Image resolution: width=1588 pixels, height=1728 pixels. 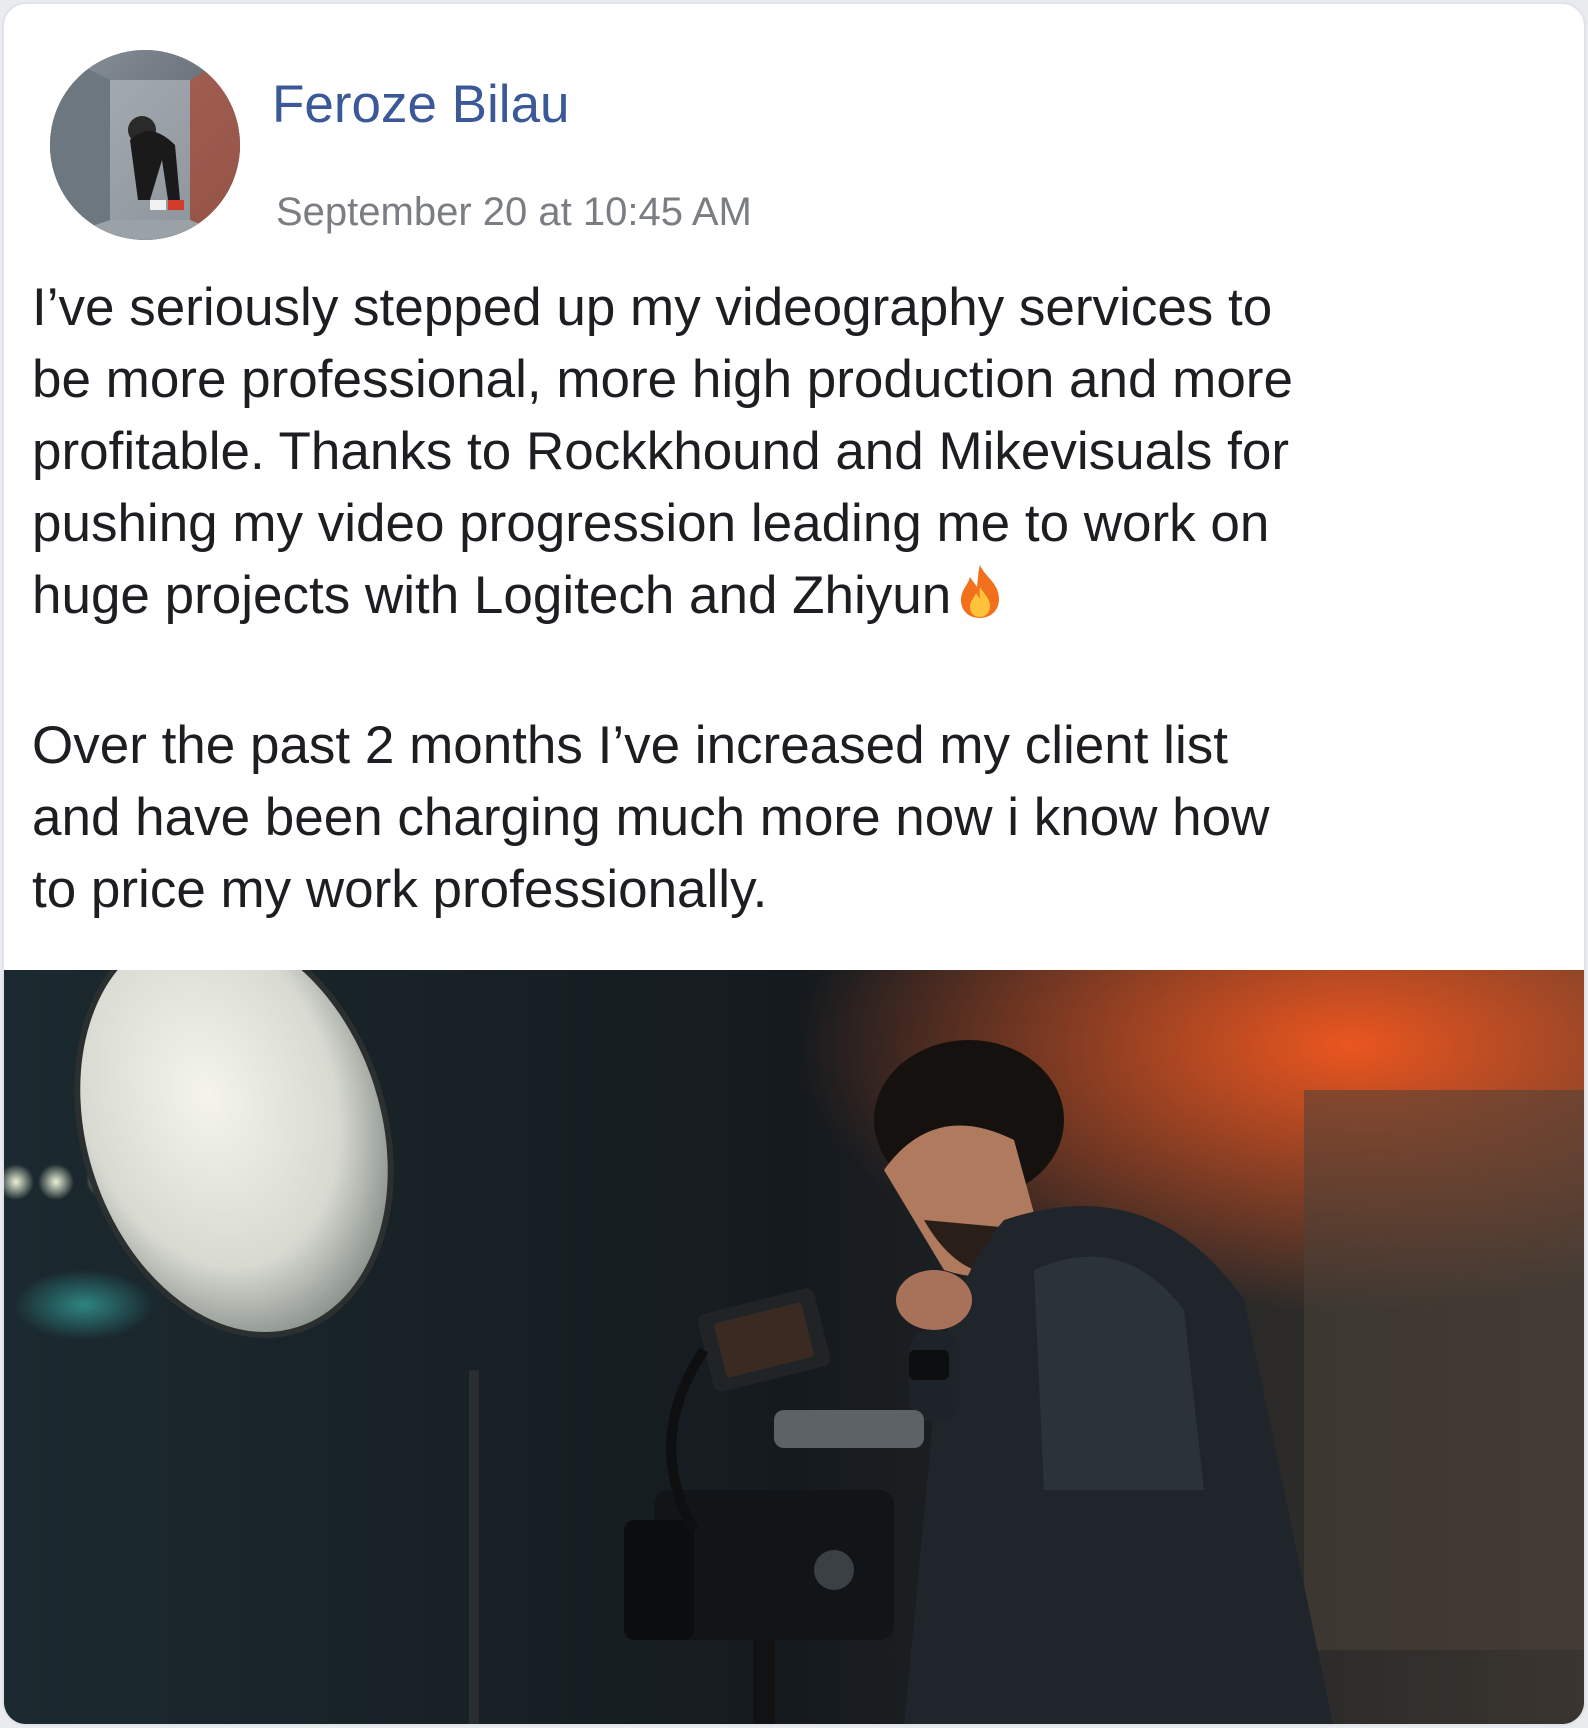 I want to click on fire-icon, so click(x=980, y=600).